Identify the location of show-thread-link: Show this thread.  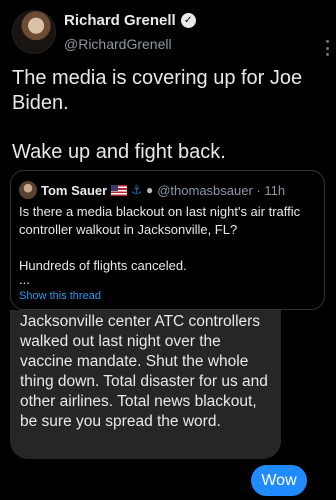
(60, 296).